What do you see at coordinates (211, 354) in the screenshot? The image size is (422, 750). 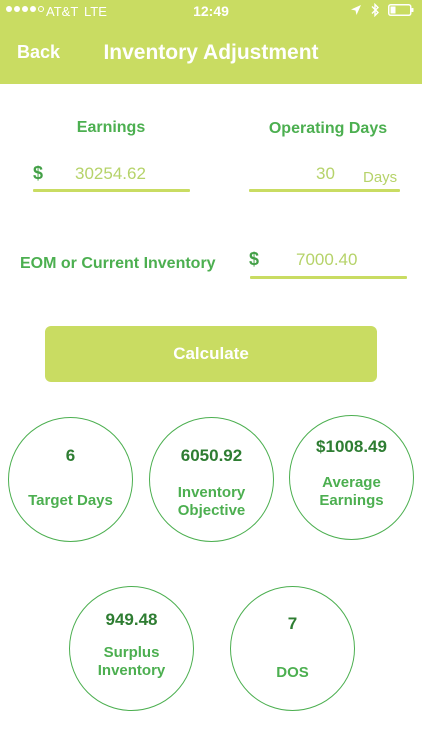 I see `calculate-button: Calculate` at bounding box center [211, 354].